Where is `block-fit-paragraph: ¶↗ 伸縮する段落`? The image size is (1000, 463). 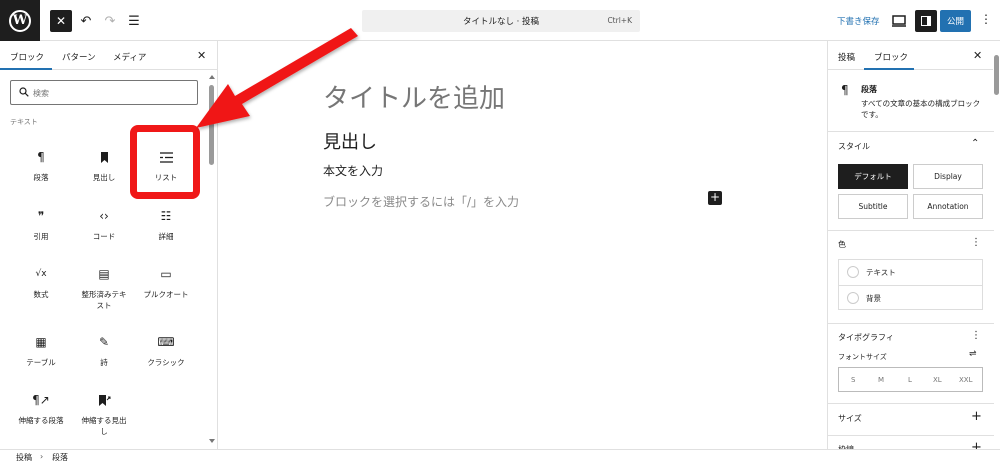 block-fit-paragraph: ¶↗ 伸縮する段落 is located at coordinates (41, 417).